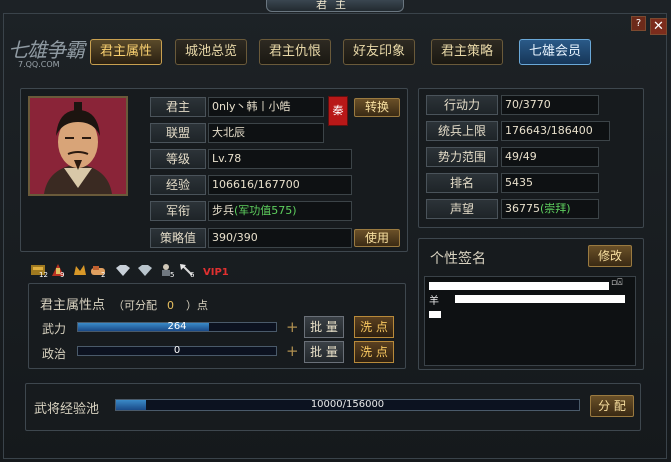  What do you see at coordinates (211, 52) in the screenshot?
I see `tab-city-overview: 城池总览` at bounding box center [211, 52].